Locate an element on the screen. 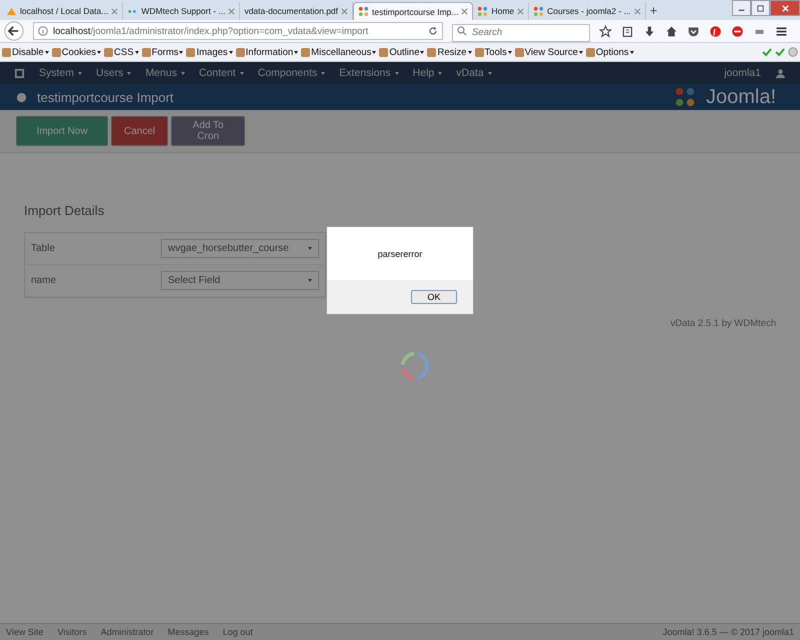 Image resolution: width=800 pixels, height=640 pixels. credit-text: vData 2.5.1 by WDMtech is located at coordinates (723, 323).